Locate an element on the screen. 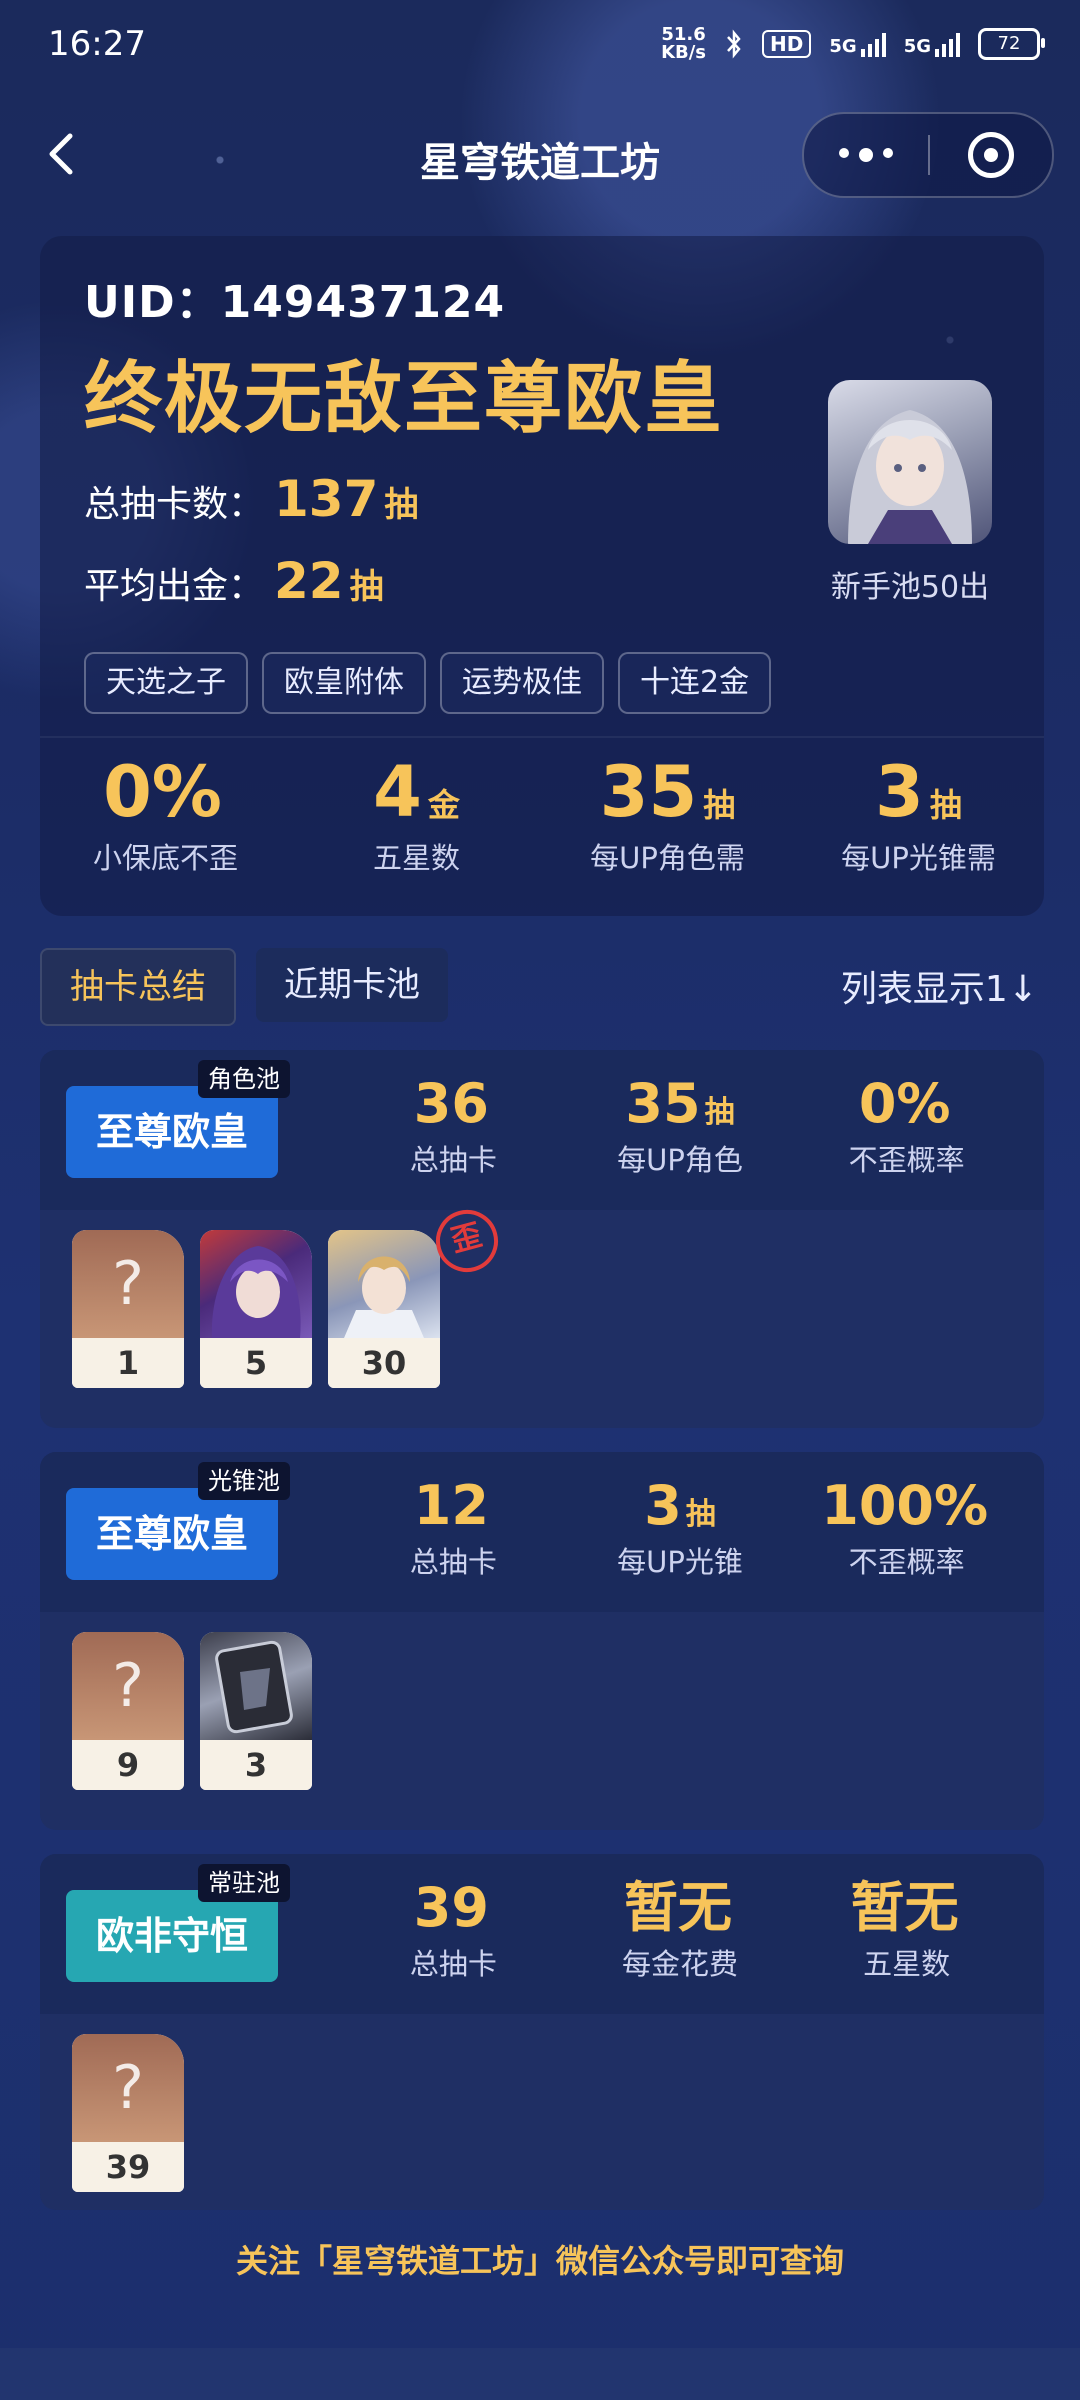 The height and width of the screenshot is (2400, 1080). pool-metrics: 39 总抽卡 暂无 每金花费 暂无 五星数 is located at coordinates (680, 1929).